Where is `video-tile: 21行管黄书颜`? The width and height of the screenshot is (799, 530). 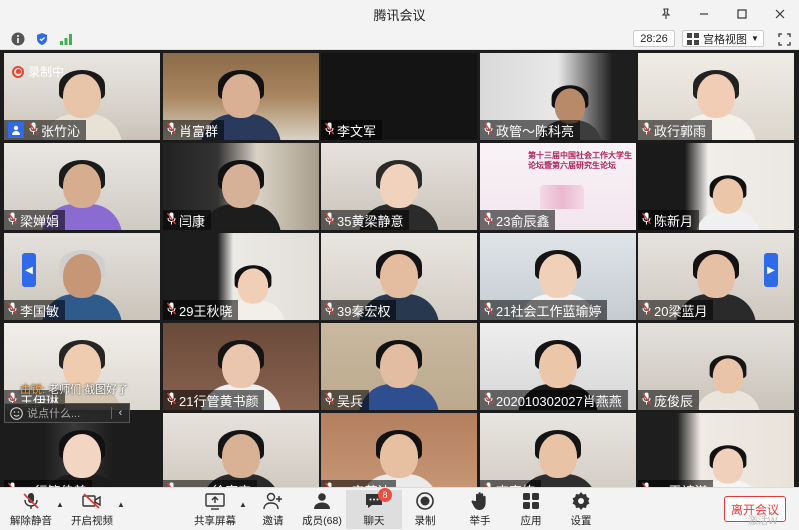
video-tile: 21行管黄书颜 is located at coordinates (241, 366).